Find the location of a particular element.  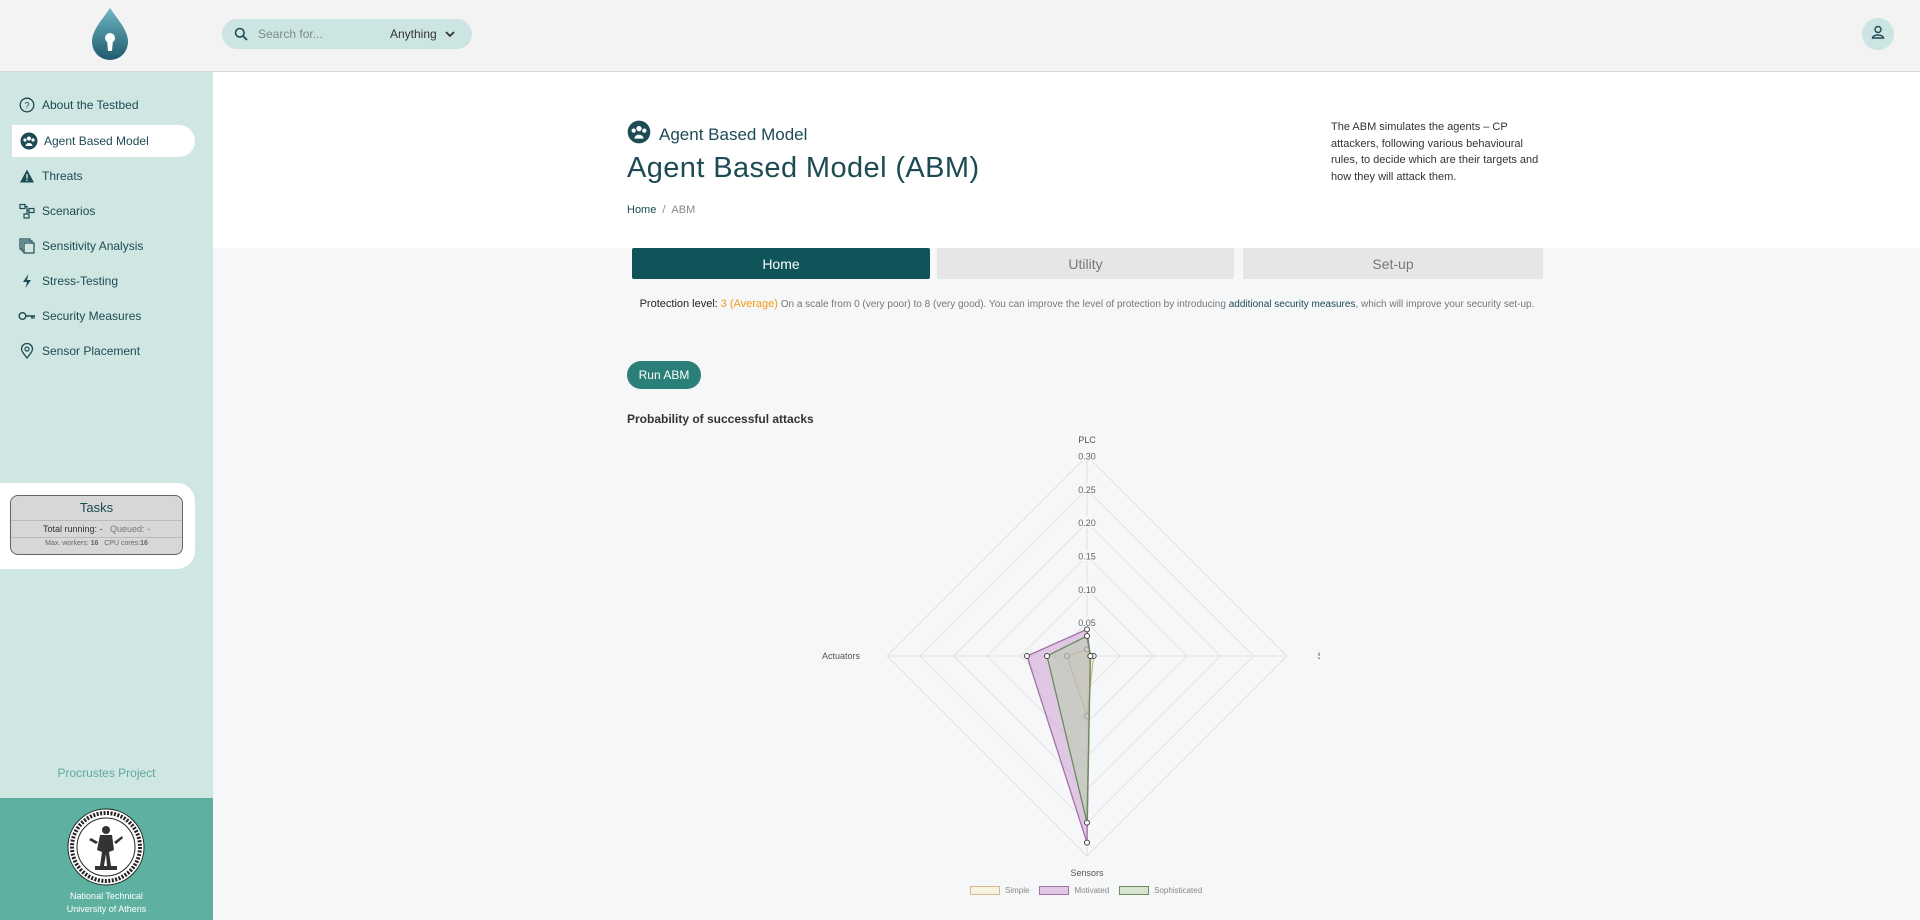

cpu-cores-value: 16 is located at coordinates (144, 543).